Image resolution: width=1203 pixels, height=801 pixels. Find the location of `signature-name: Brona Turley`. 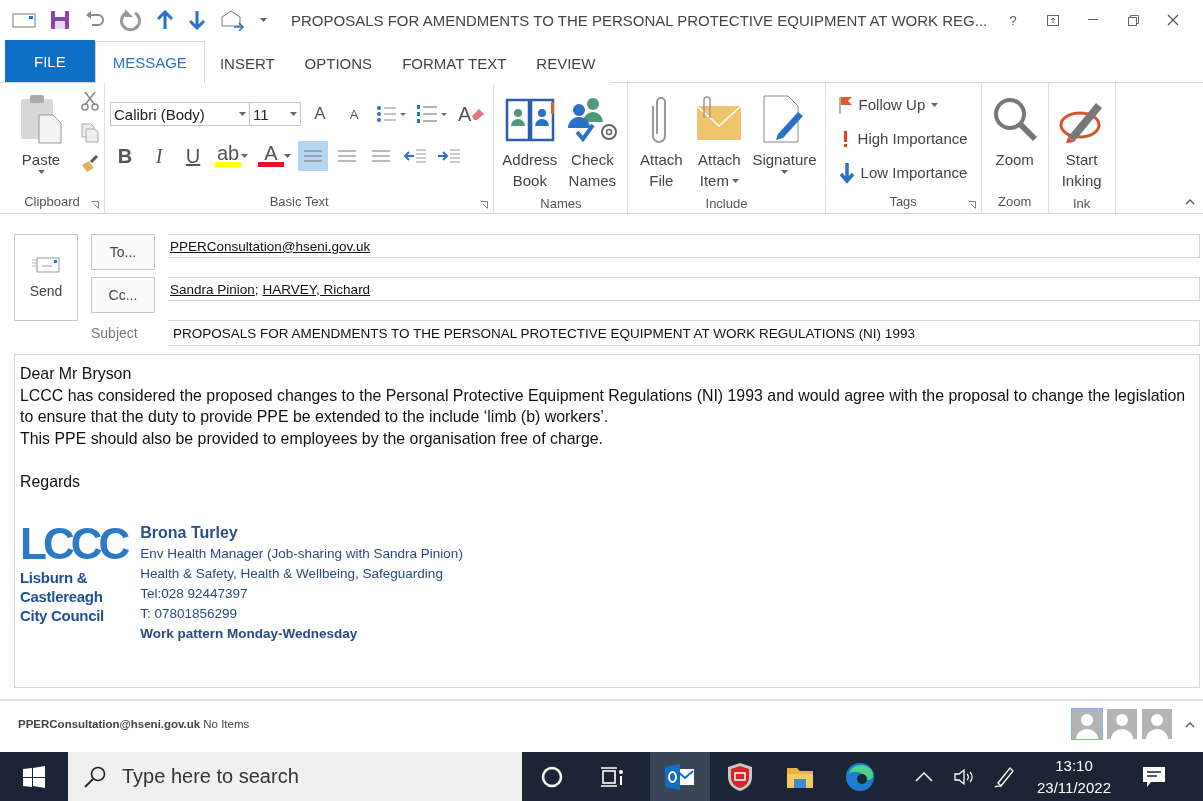

signature-name: Brona Turley is located at coordinates (189, 533).